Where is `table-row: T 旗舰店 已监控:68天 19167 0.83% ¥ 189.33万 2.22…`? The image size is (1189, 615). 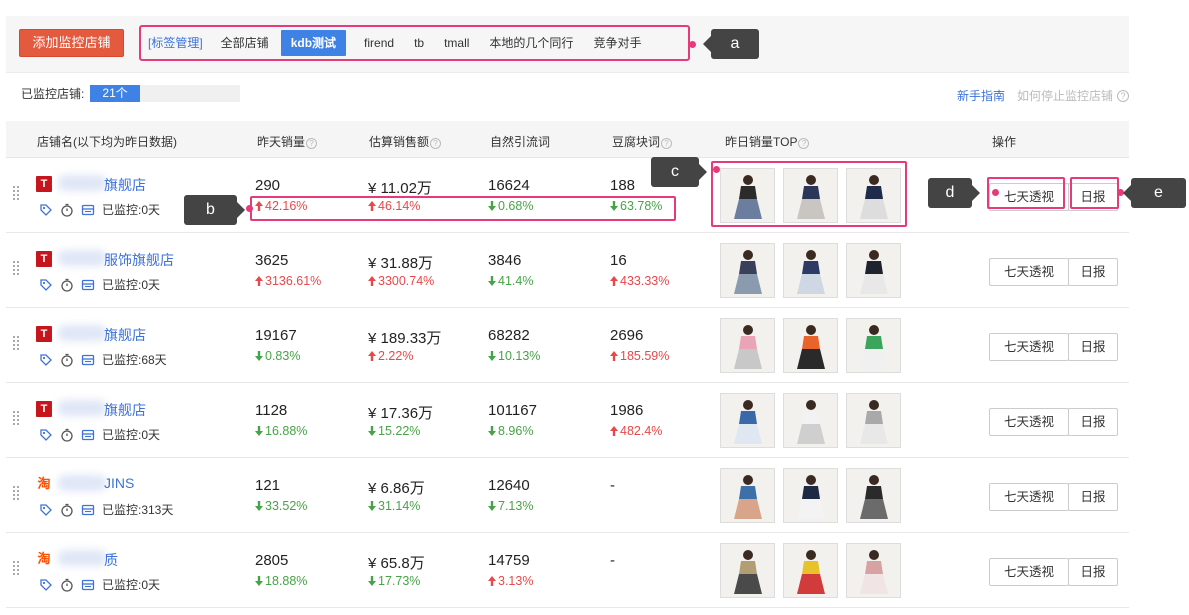
table-row: T 旗舰店 已监控:68天 19167 0.83% ¥ 189.33万 2.22… is located at coordinates (567, 345).